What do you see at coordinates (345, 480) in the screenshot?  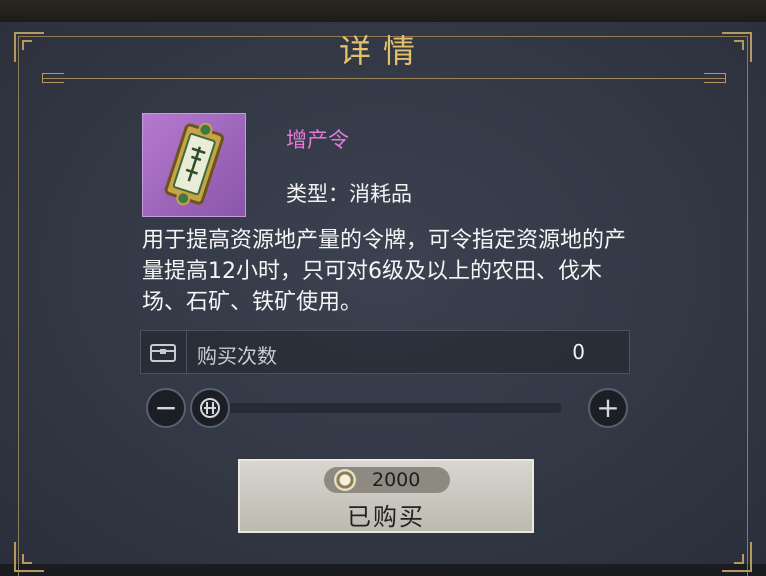 I see `silver-coin-icon` at bounding box center [345, 480].